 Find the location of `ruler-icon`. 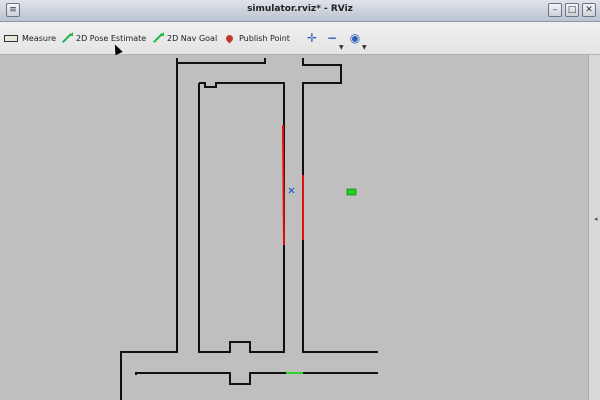

ruler-icon is located at coordinates (11, 38).